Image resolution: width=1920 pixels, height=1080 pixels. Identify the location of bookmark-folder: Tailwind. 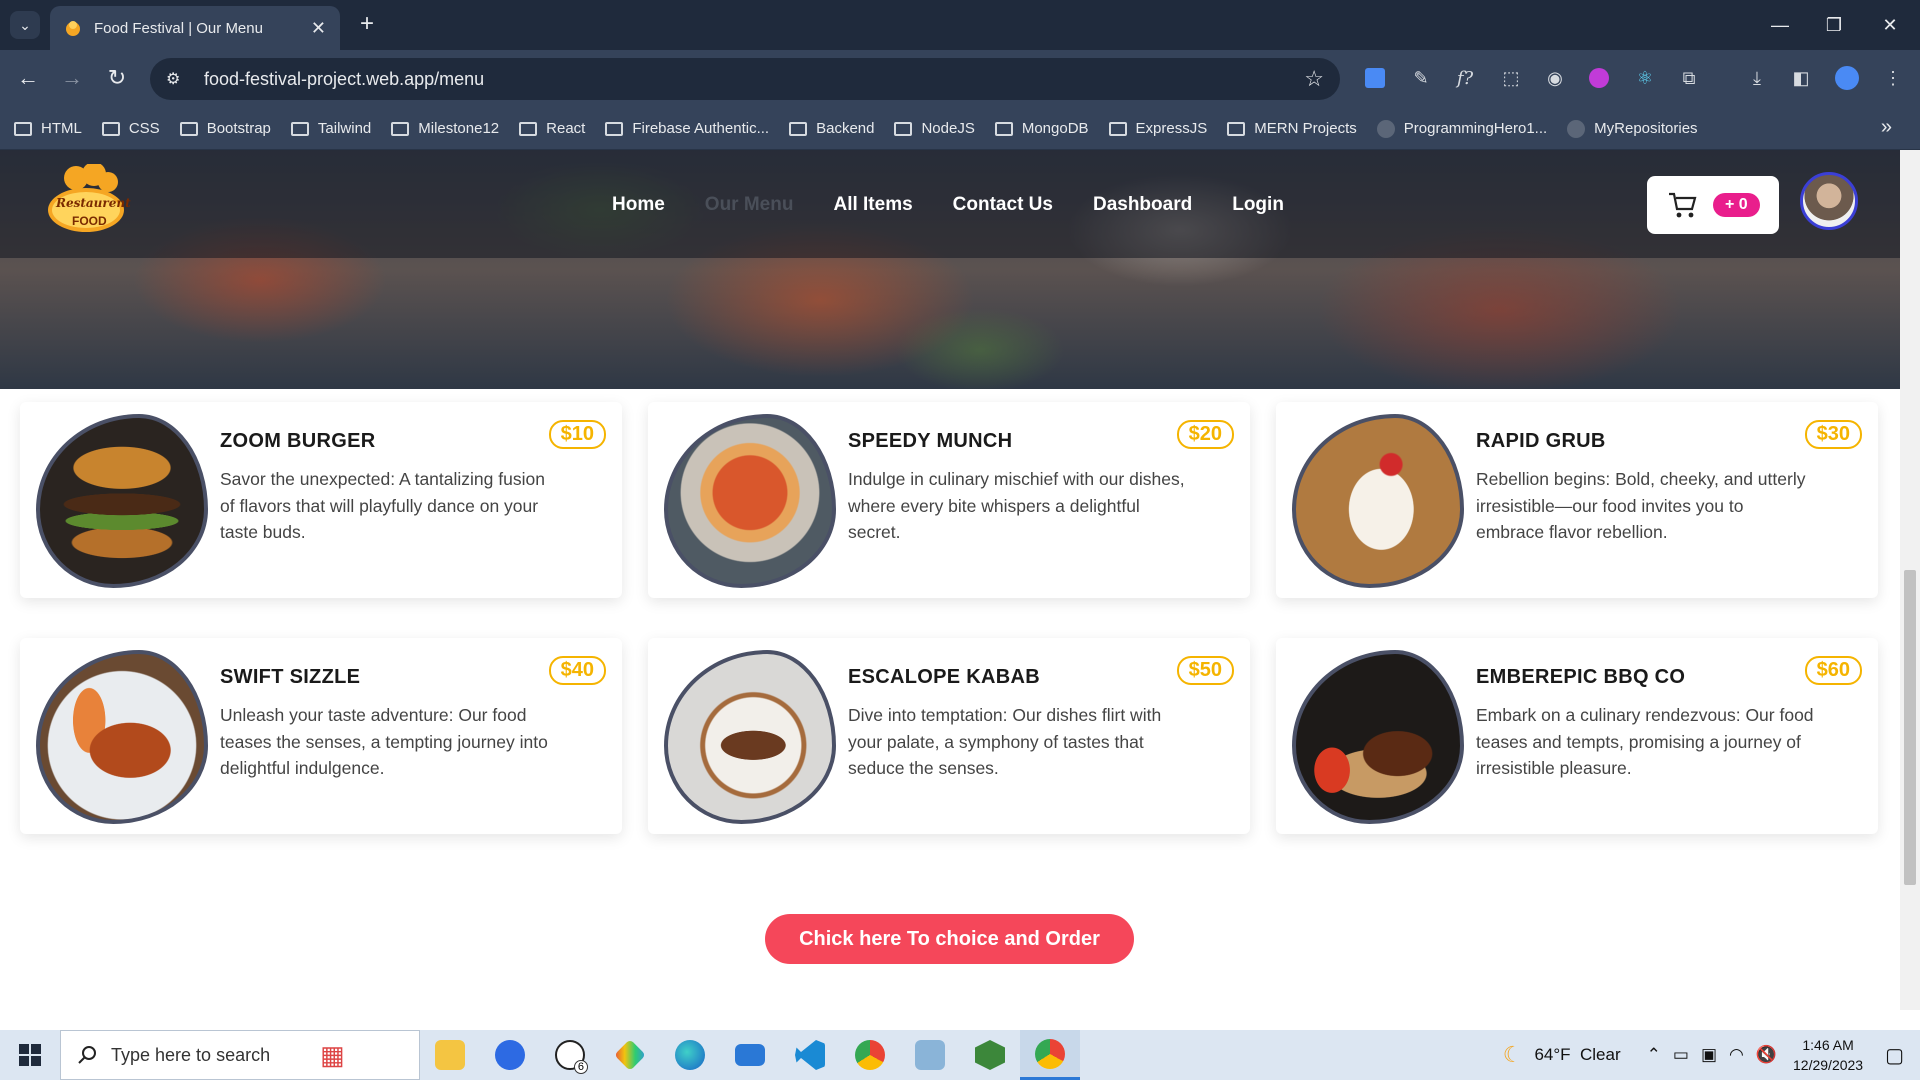
(330, 128).